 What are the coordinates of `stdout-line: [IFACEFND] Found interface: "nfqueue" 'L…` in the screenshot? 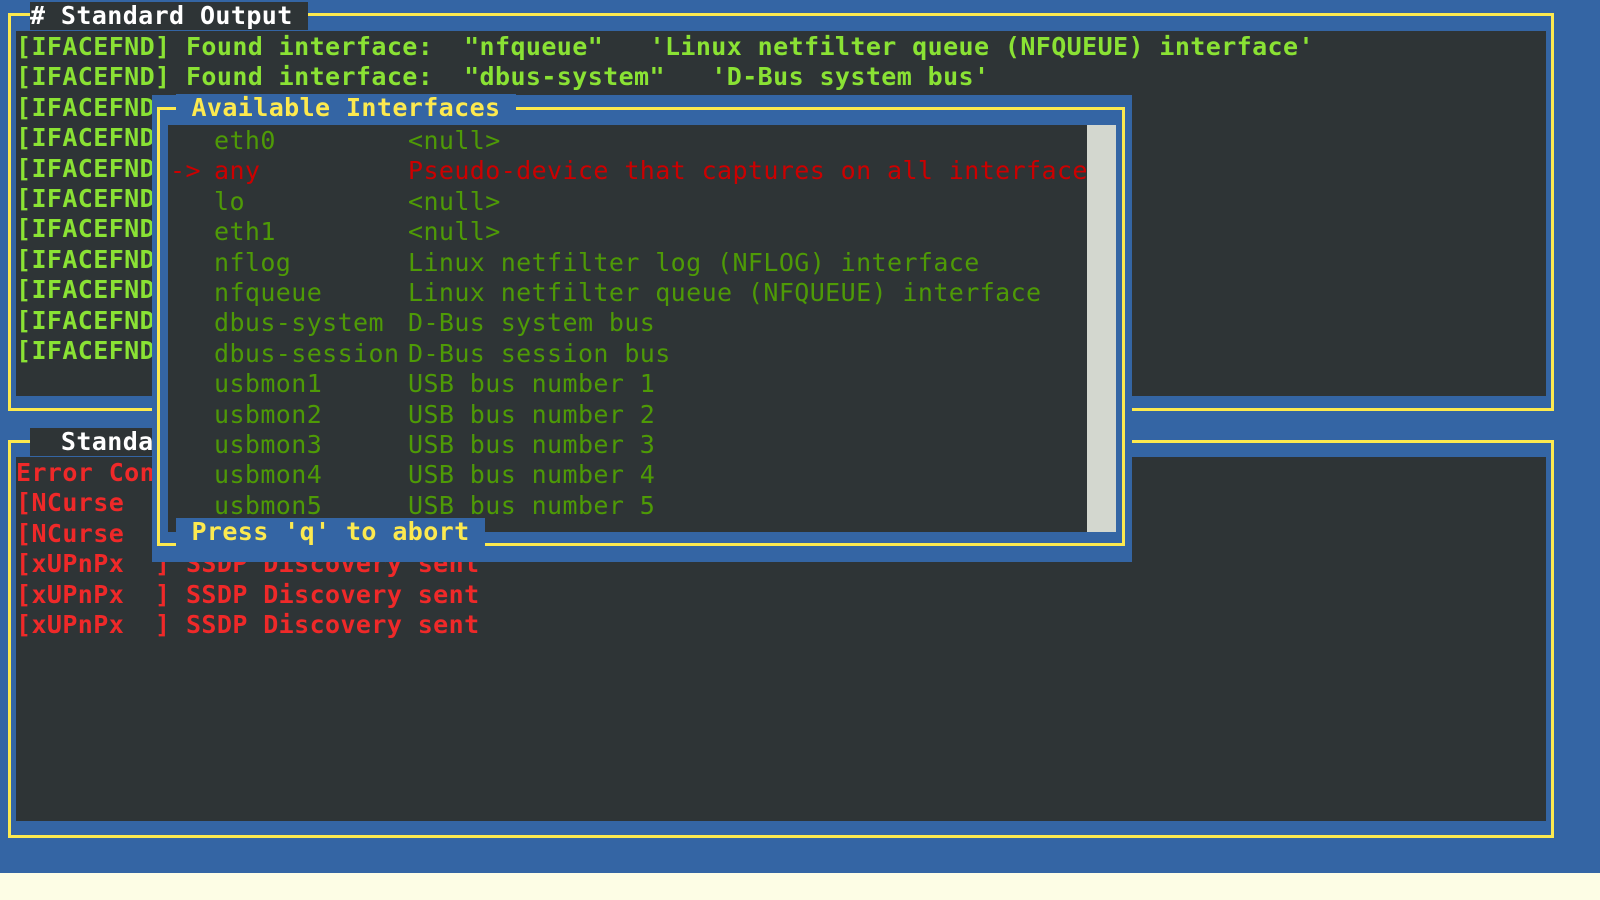 It's located at (665, 46).